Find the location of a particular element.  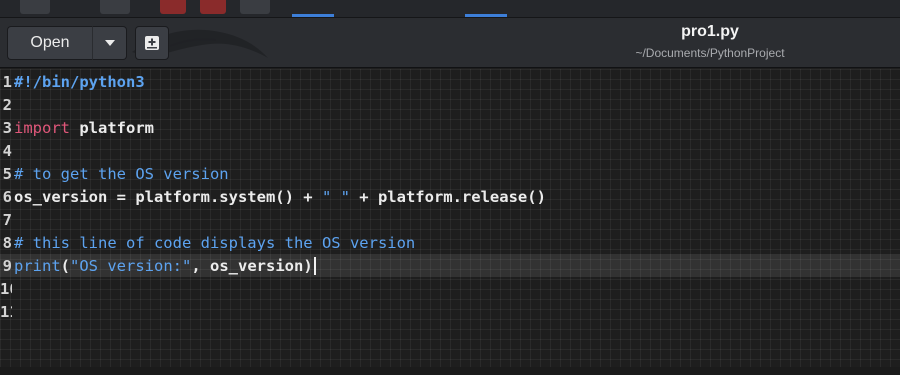

code-token-string: "OS version:" is located at coordinates (131, 265).